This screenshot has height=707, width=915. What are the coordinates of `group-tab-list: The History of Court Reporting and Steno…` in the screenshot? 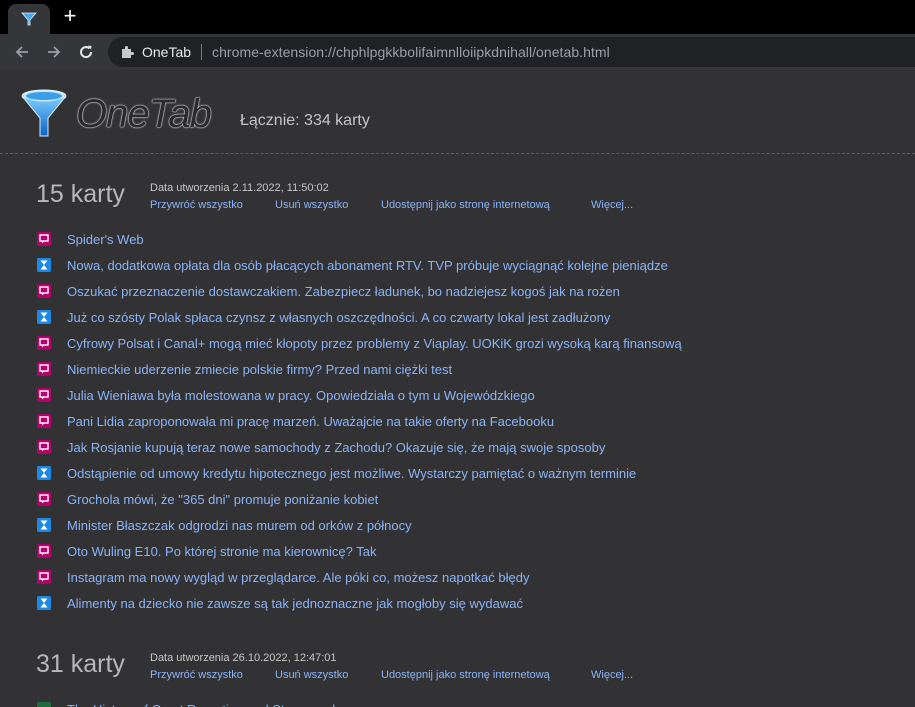 It's located at (472, 701).